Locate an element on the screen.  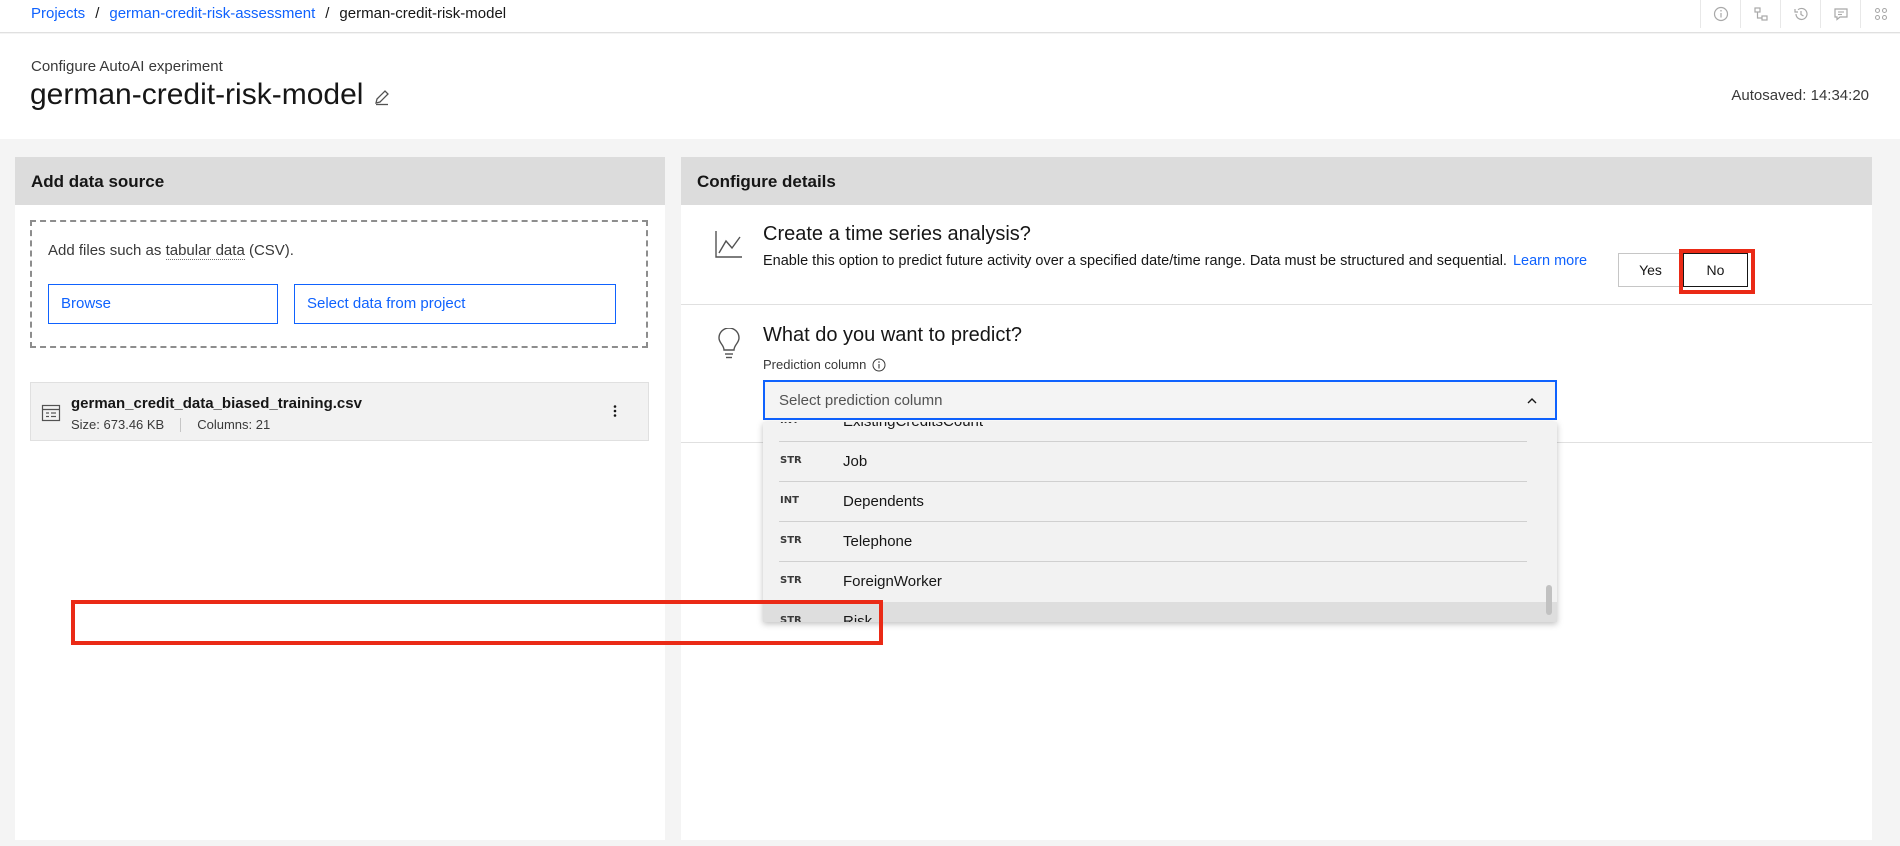
data-source-heading: Add data source is located at coordinates (340, 181).